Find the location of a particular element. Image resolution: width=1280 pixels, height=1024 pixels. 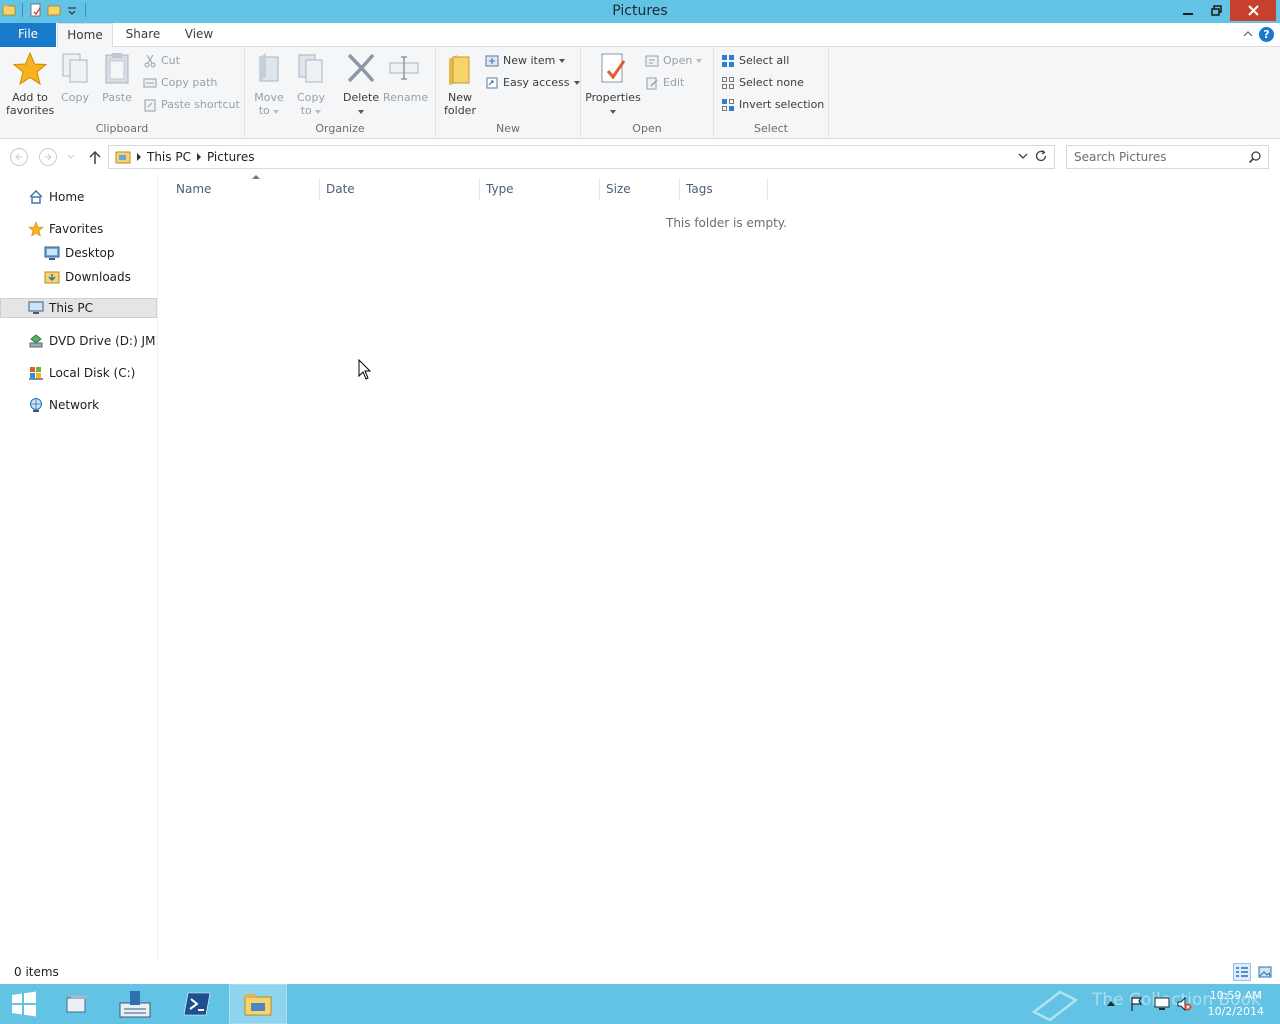

tab-view: View is located at coordinates (199, 35).